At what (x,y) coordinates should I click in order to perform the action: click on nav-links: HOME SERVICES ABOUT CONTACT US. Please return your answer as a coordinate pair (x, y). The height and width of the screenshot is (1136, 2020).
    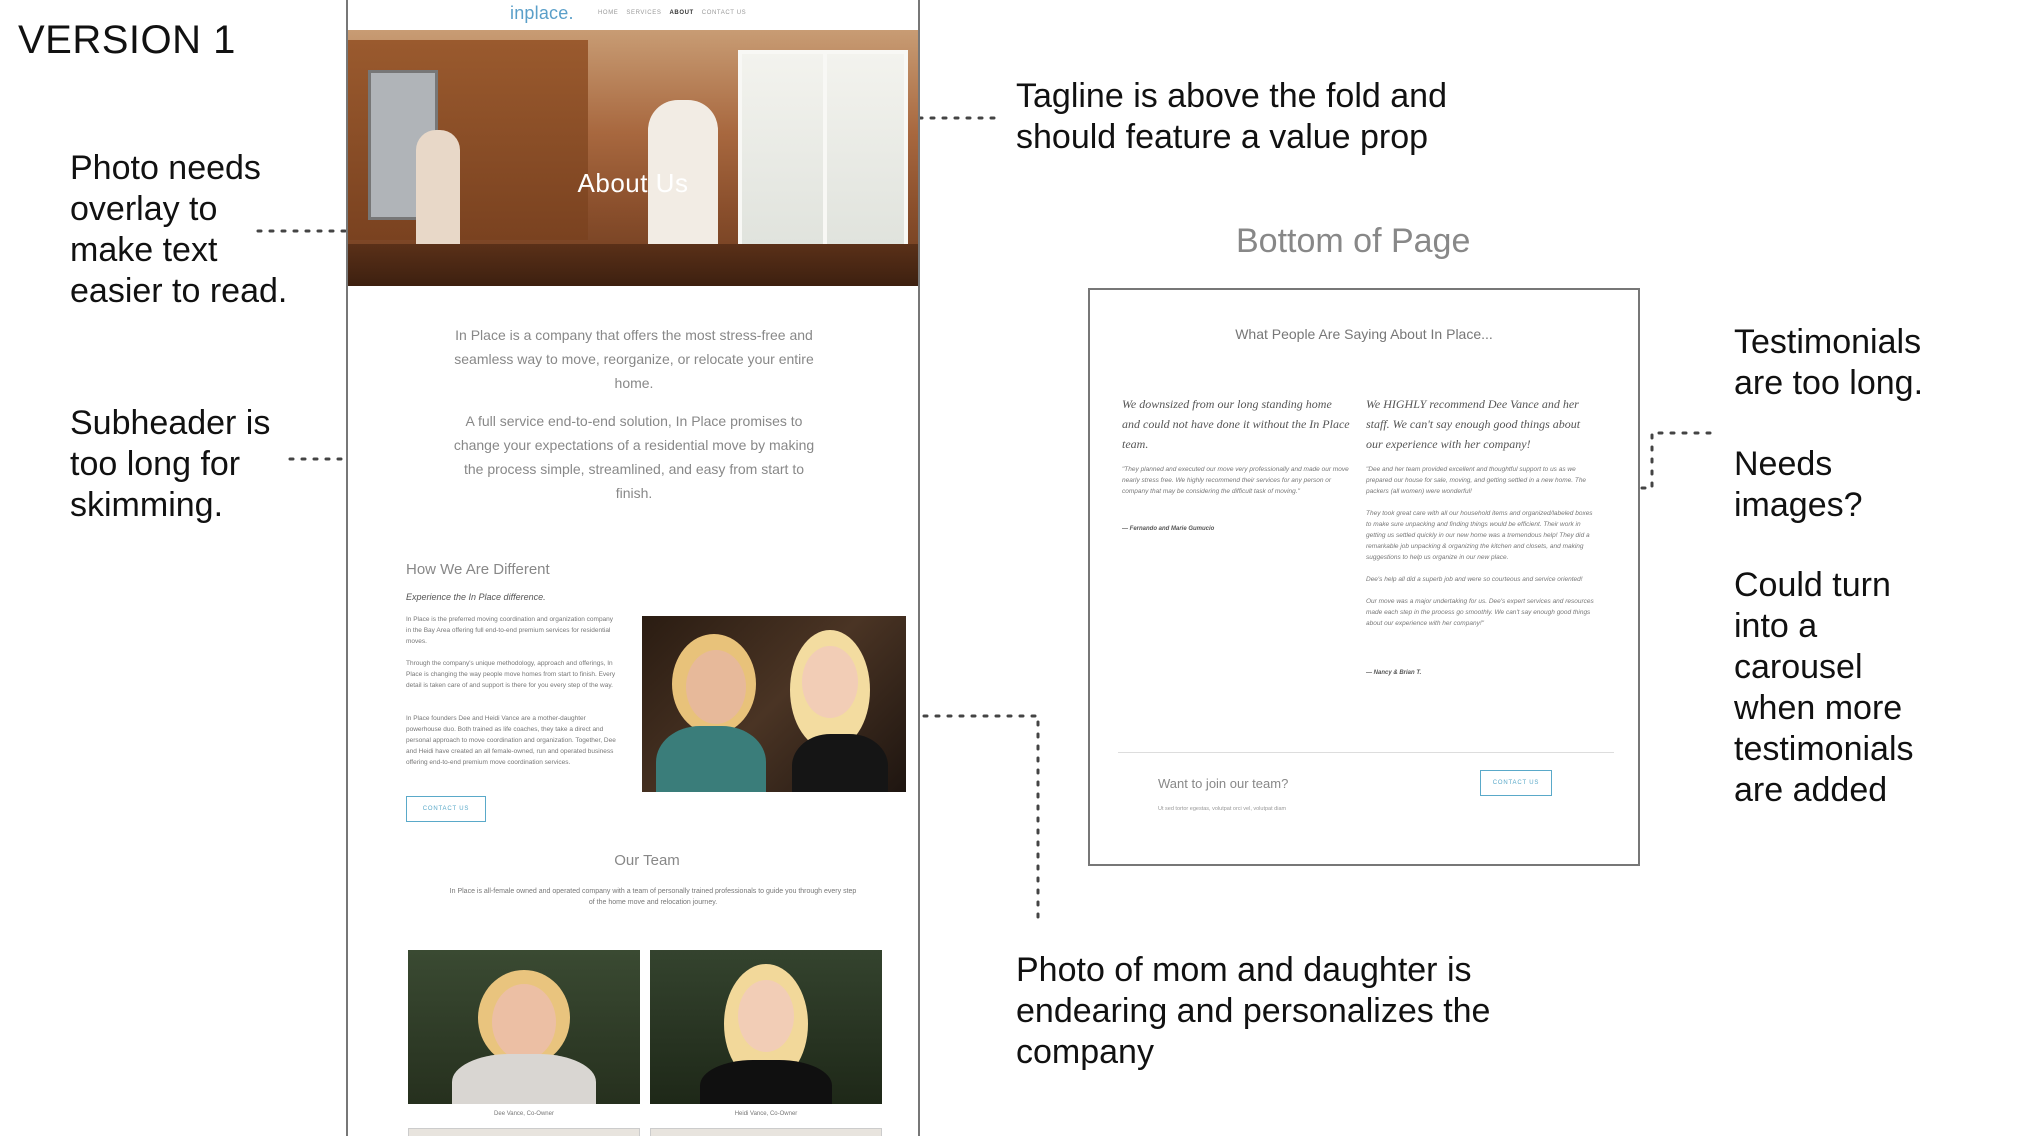
    Looking at the image, I should click on (672, 13).